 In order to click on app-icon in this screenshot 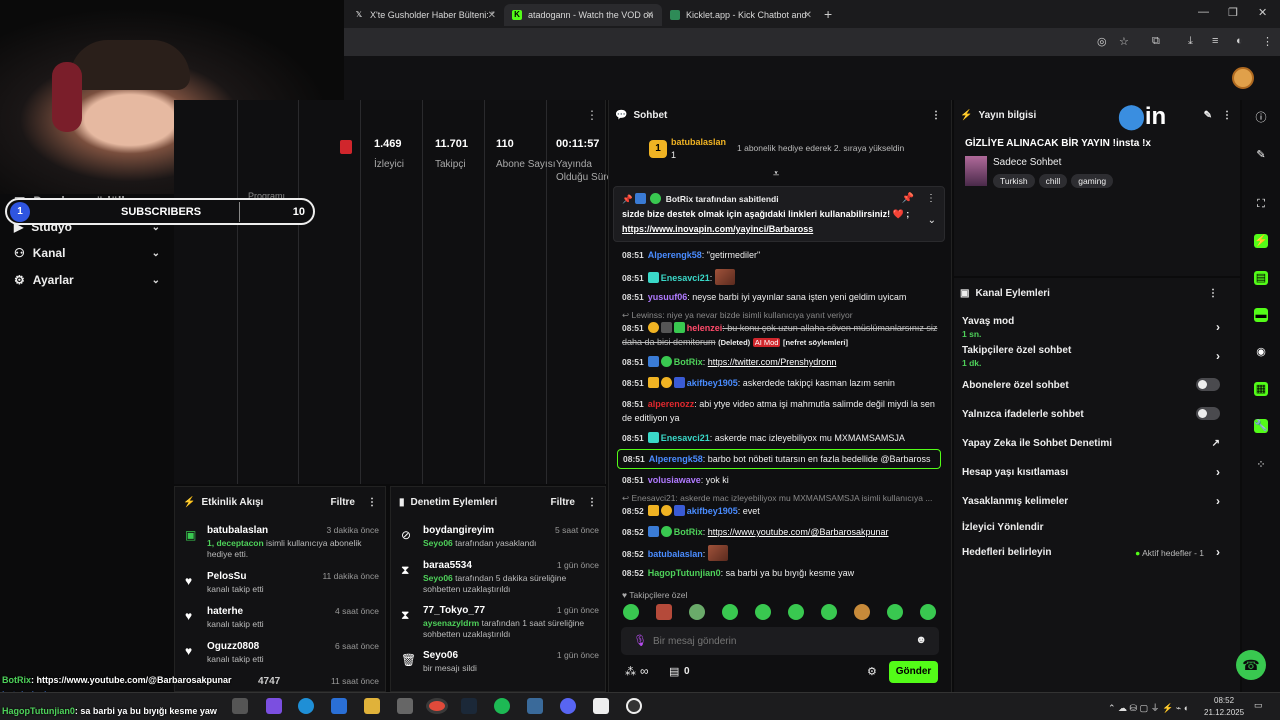, I will do `click(535, 706)`.